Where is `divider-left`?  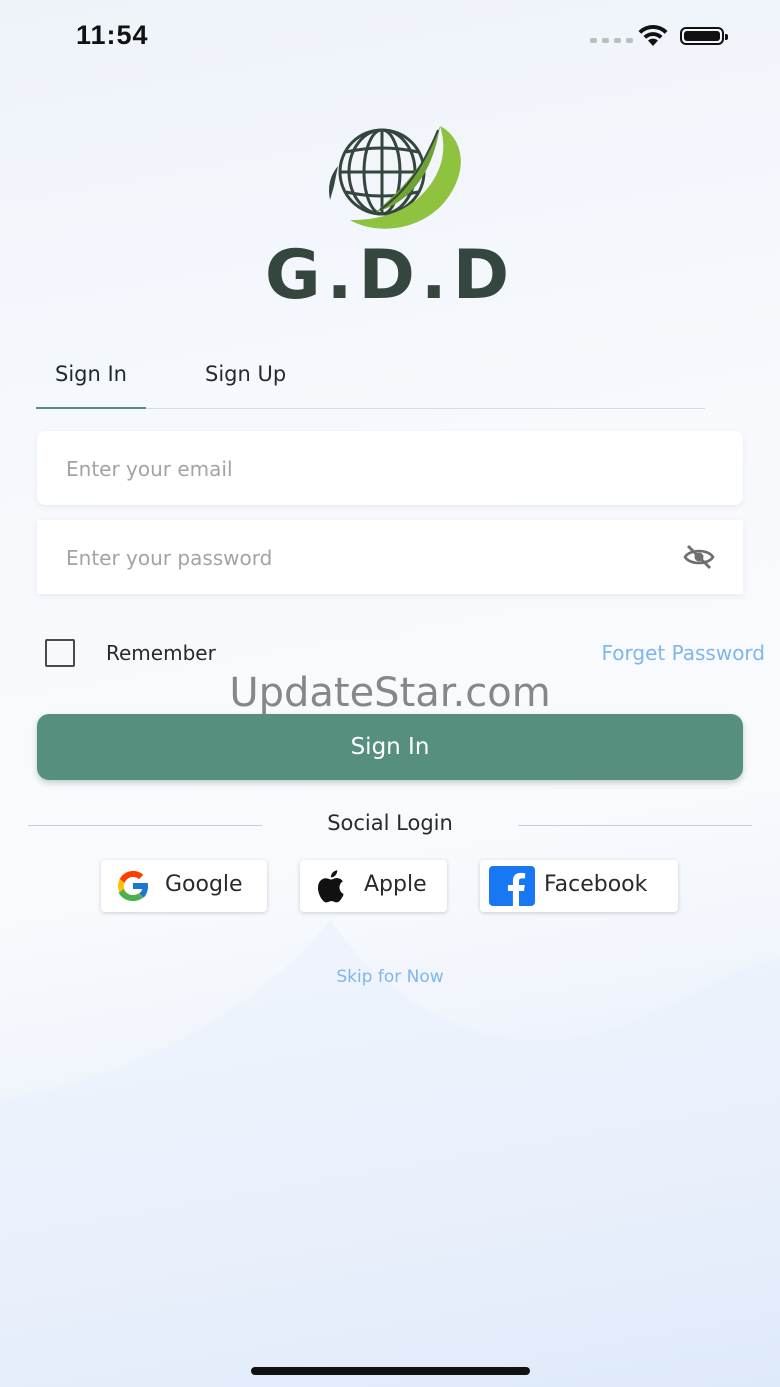 divider-left is located at coordinates (145, 825).